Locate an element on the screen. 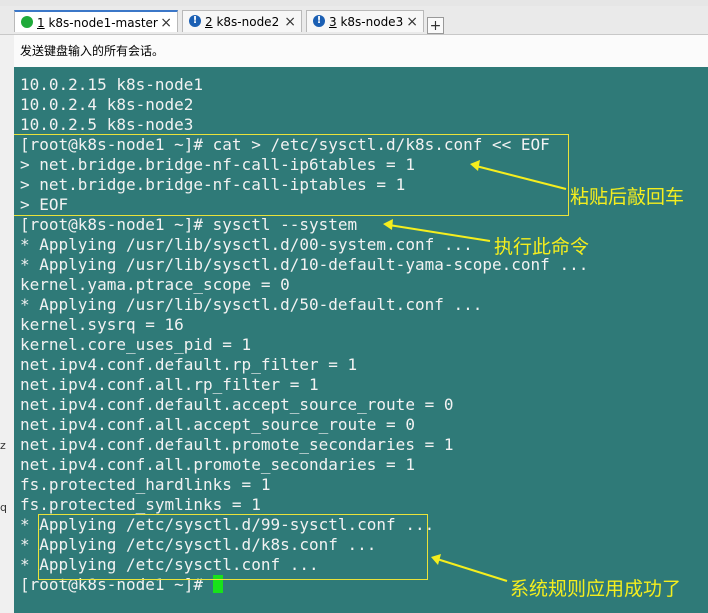 This screenshot has height=613, width=708. tab-label: k8s-node1-master is located at coordinates (101, 23).